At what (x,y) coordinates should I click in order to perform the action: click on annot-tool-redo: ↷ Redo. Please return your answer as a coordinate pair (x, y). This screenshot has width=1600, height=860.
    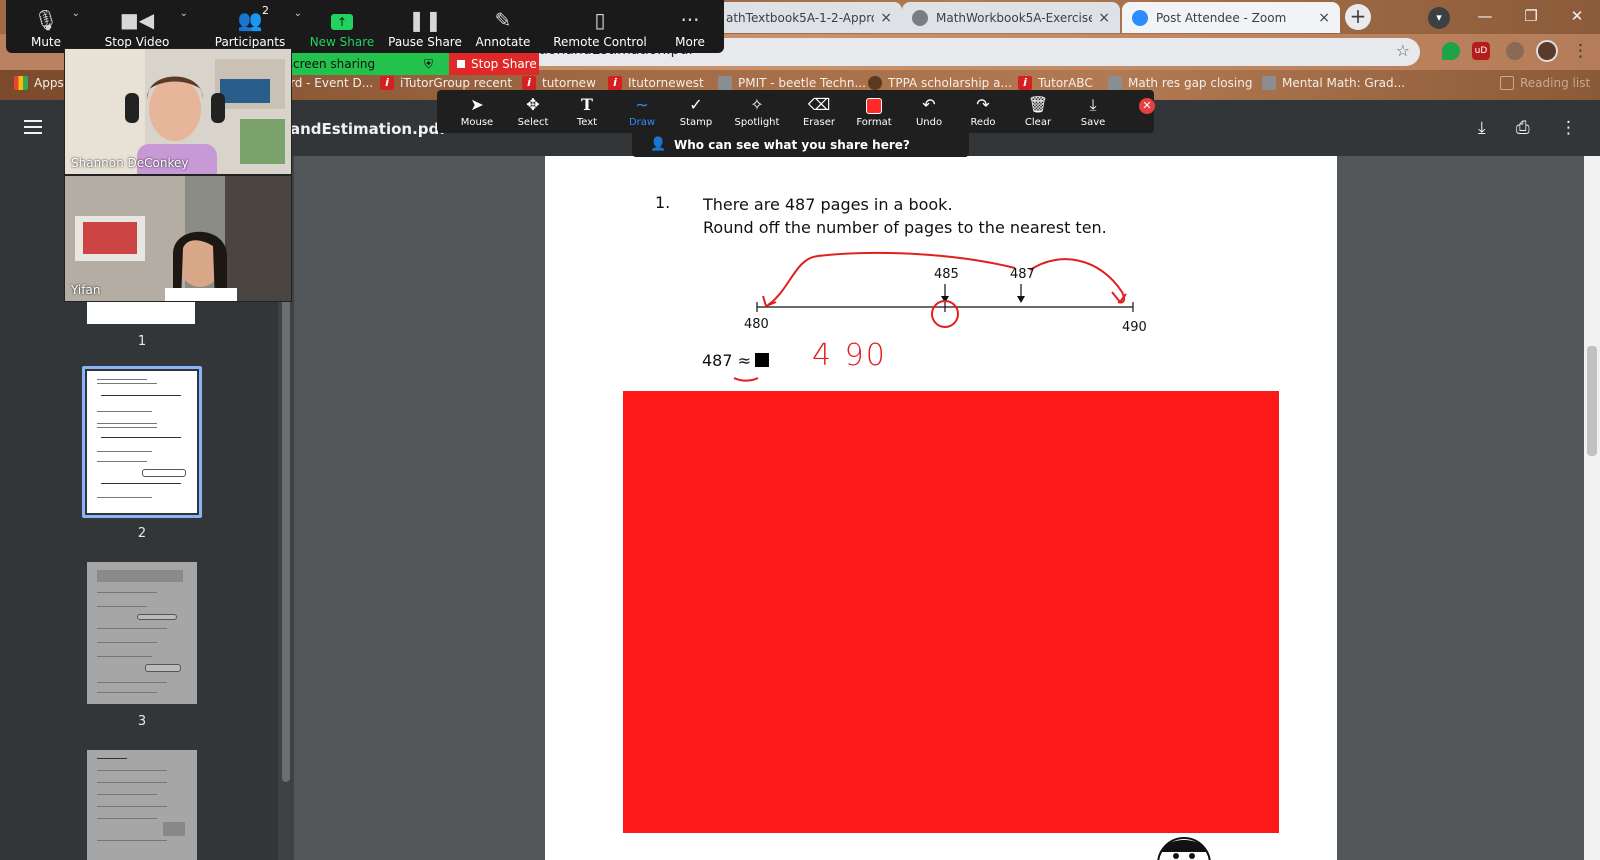
    Looking at the image, I should click on (983, 111).